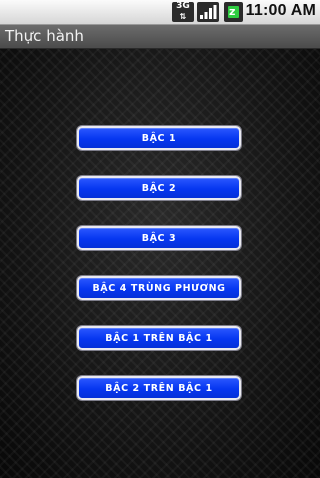 The image size is (320, 478). What do you see at coordinates (44, 36) in the screenshot?
I see `app-title: Thực hành` at bounding box center [44, 36].